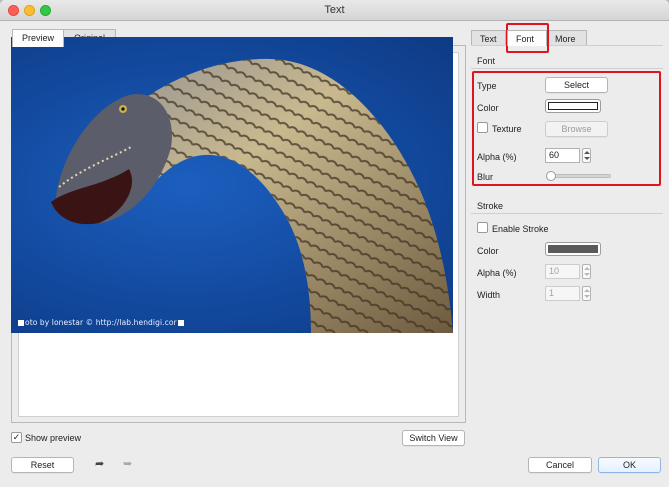 This screenshot has width=669, height=487. I want to click on blur-label: Blur, so click(485, 177).